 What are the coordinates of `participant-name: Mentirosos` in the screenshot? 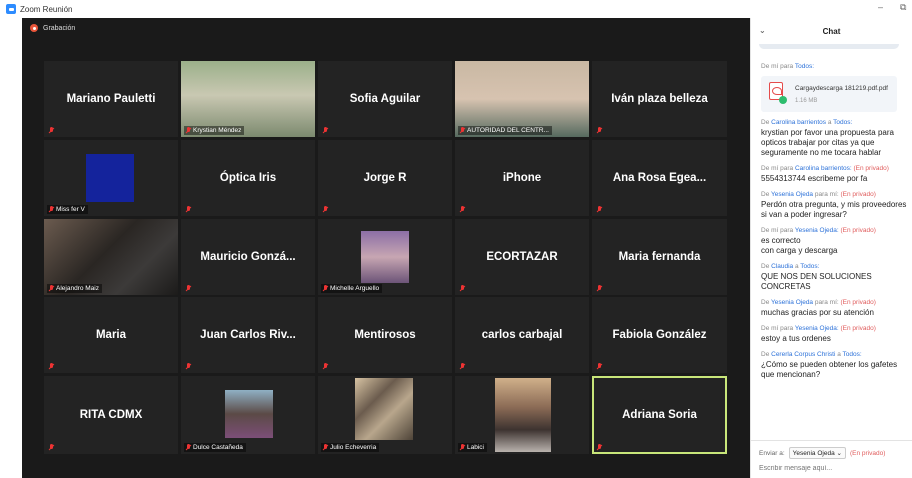 It's located at (385, 335).